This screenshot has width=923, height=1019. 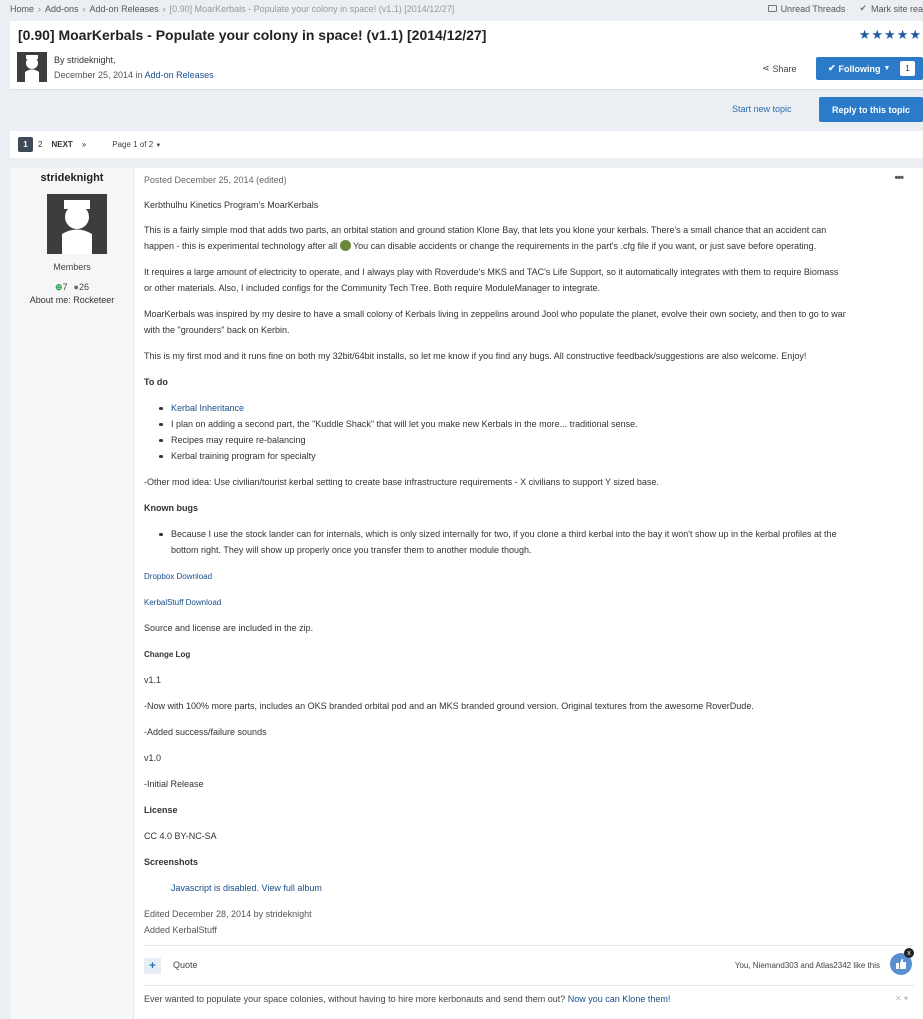 What do you see at coordinates (535, 456) in the screenshot?
I see `list-item: Kerbal training program for specialty` at bounding box center [535, 456].